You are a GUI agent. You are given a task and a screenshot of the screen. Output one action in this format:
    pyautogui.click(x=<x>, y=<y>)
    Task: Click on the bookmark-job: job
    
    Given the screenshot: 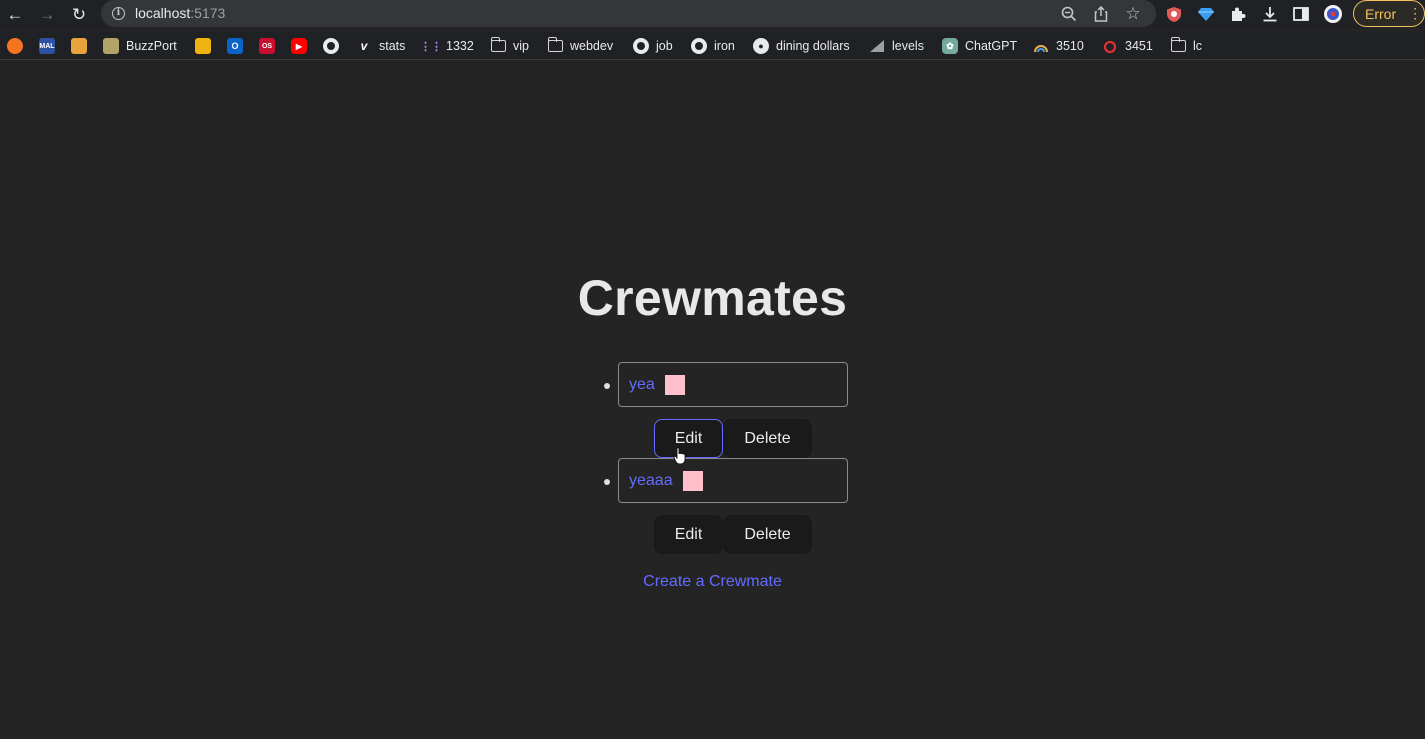 What is the action you would take?
    pyautogui.click(x=653, y=46)
    